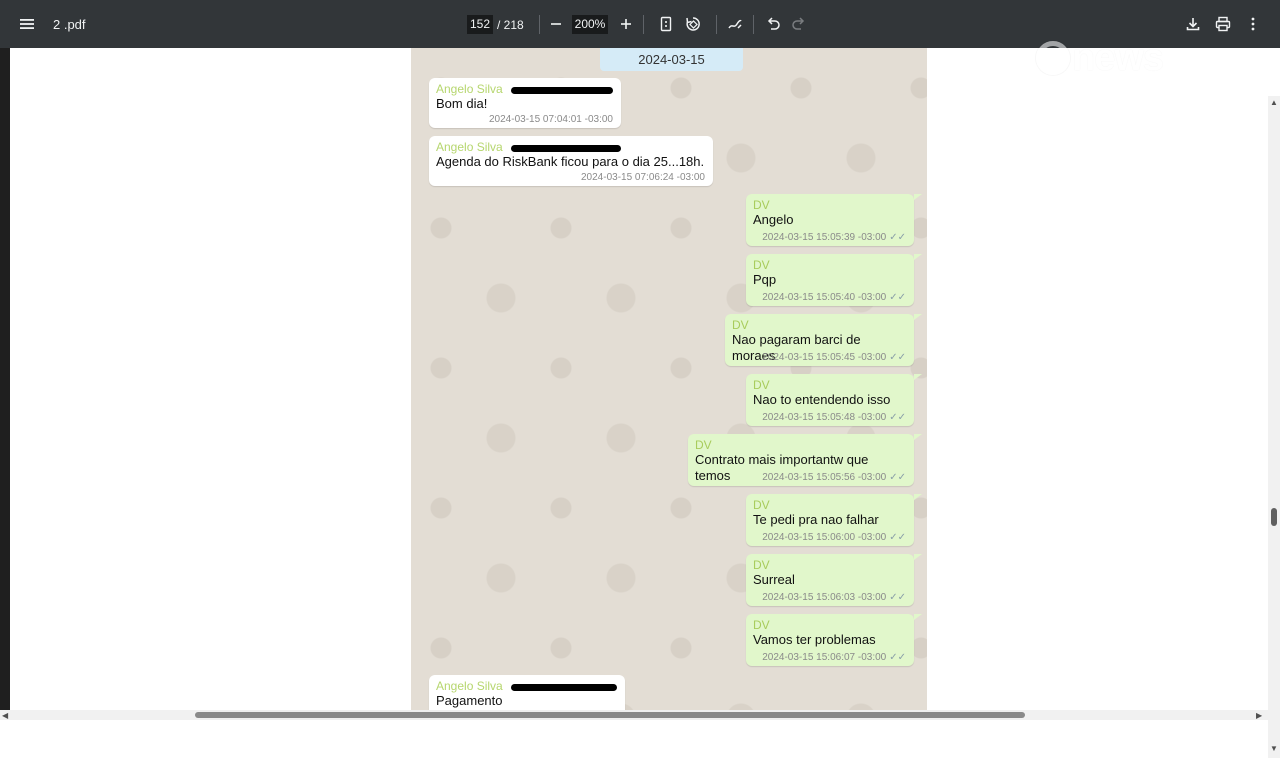  Describe the element at coordinates (5, 384) in the screenshot. I see `left-edge` at that location.